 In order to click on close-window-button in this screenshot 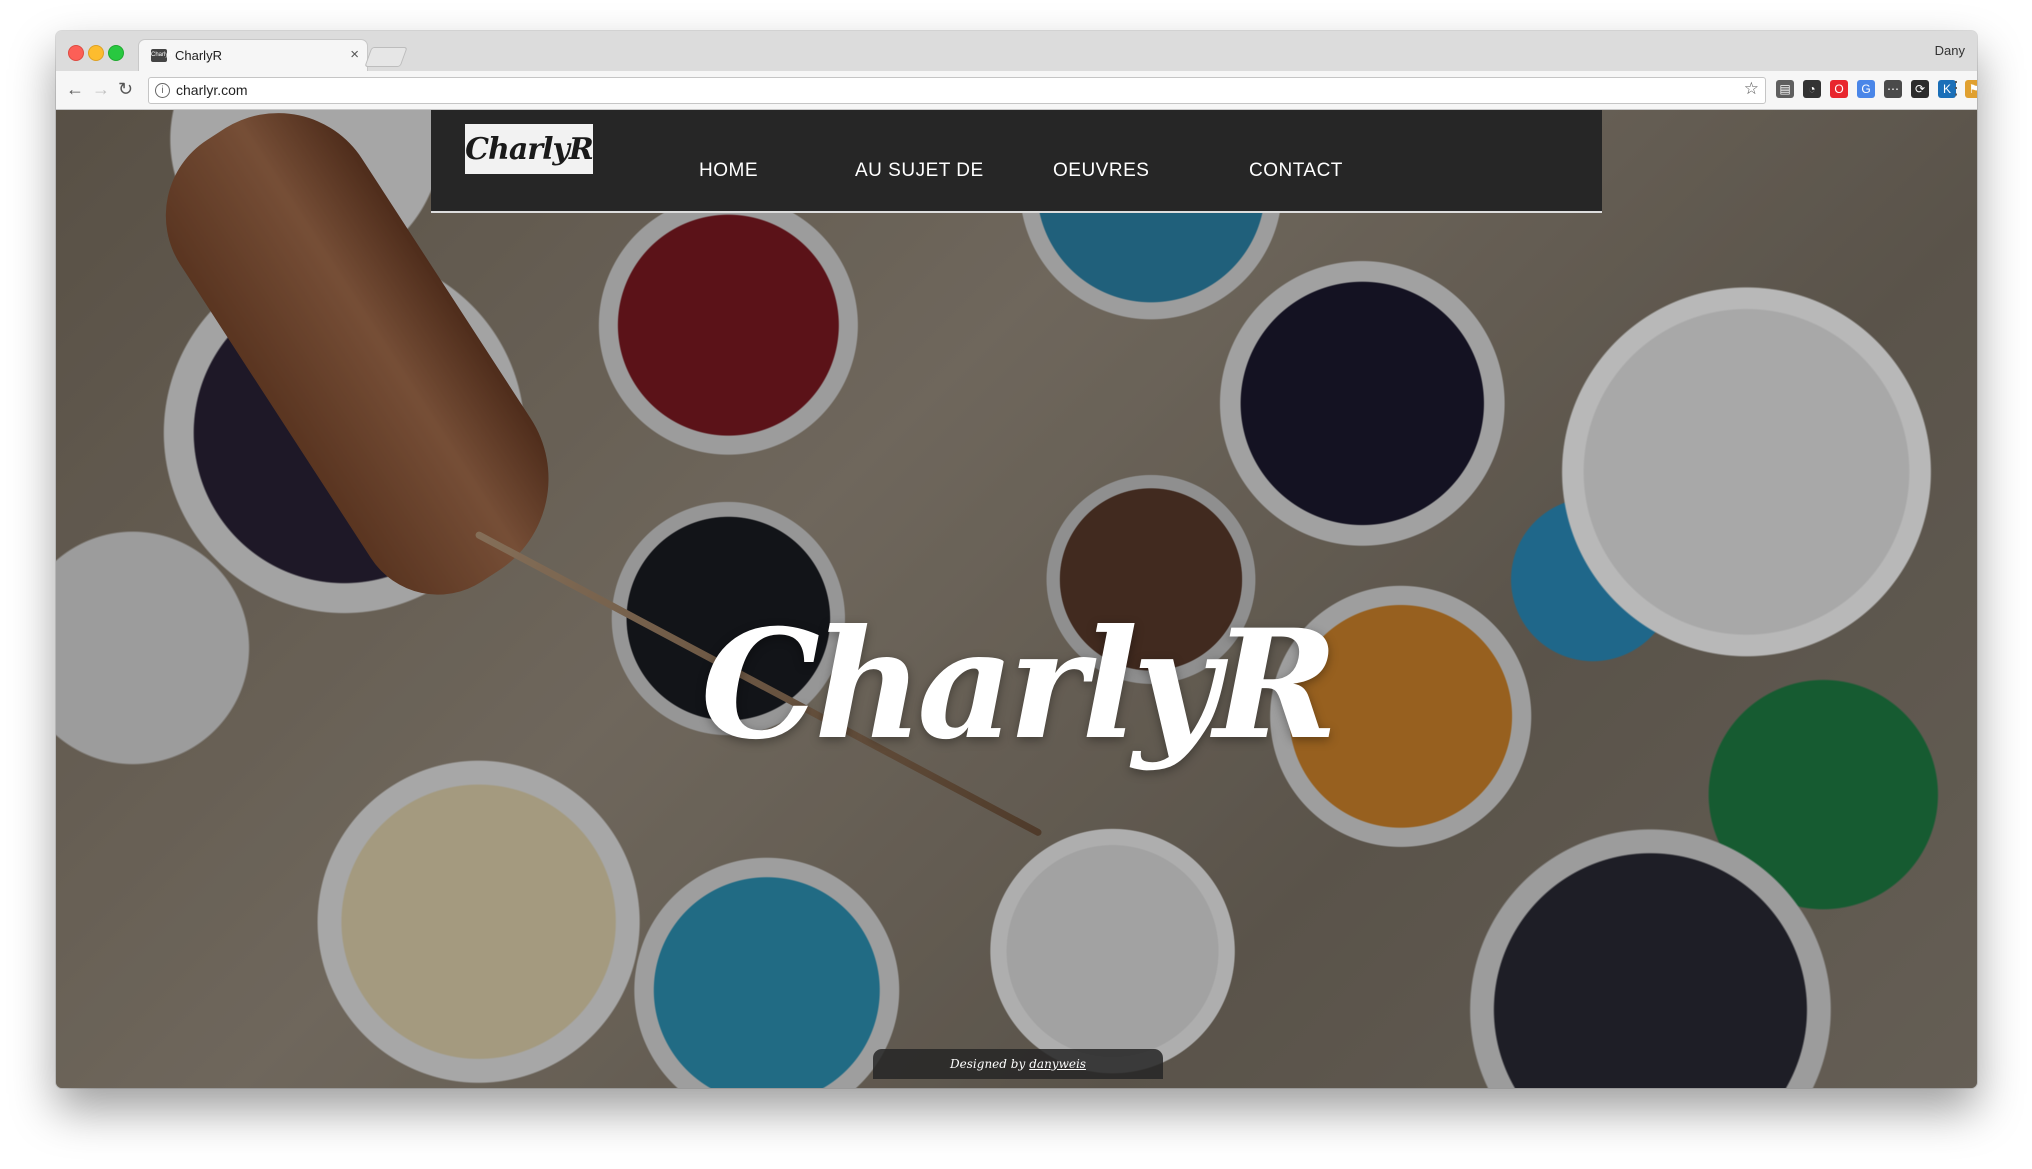, I will do `click(76, 53)`.